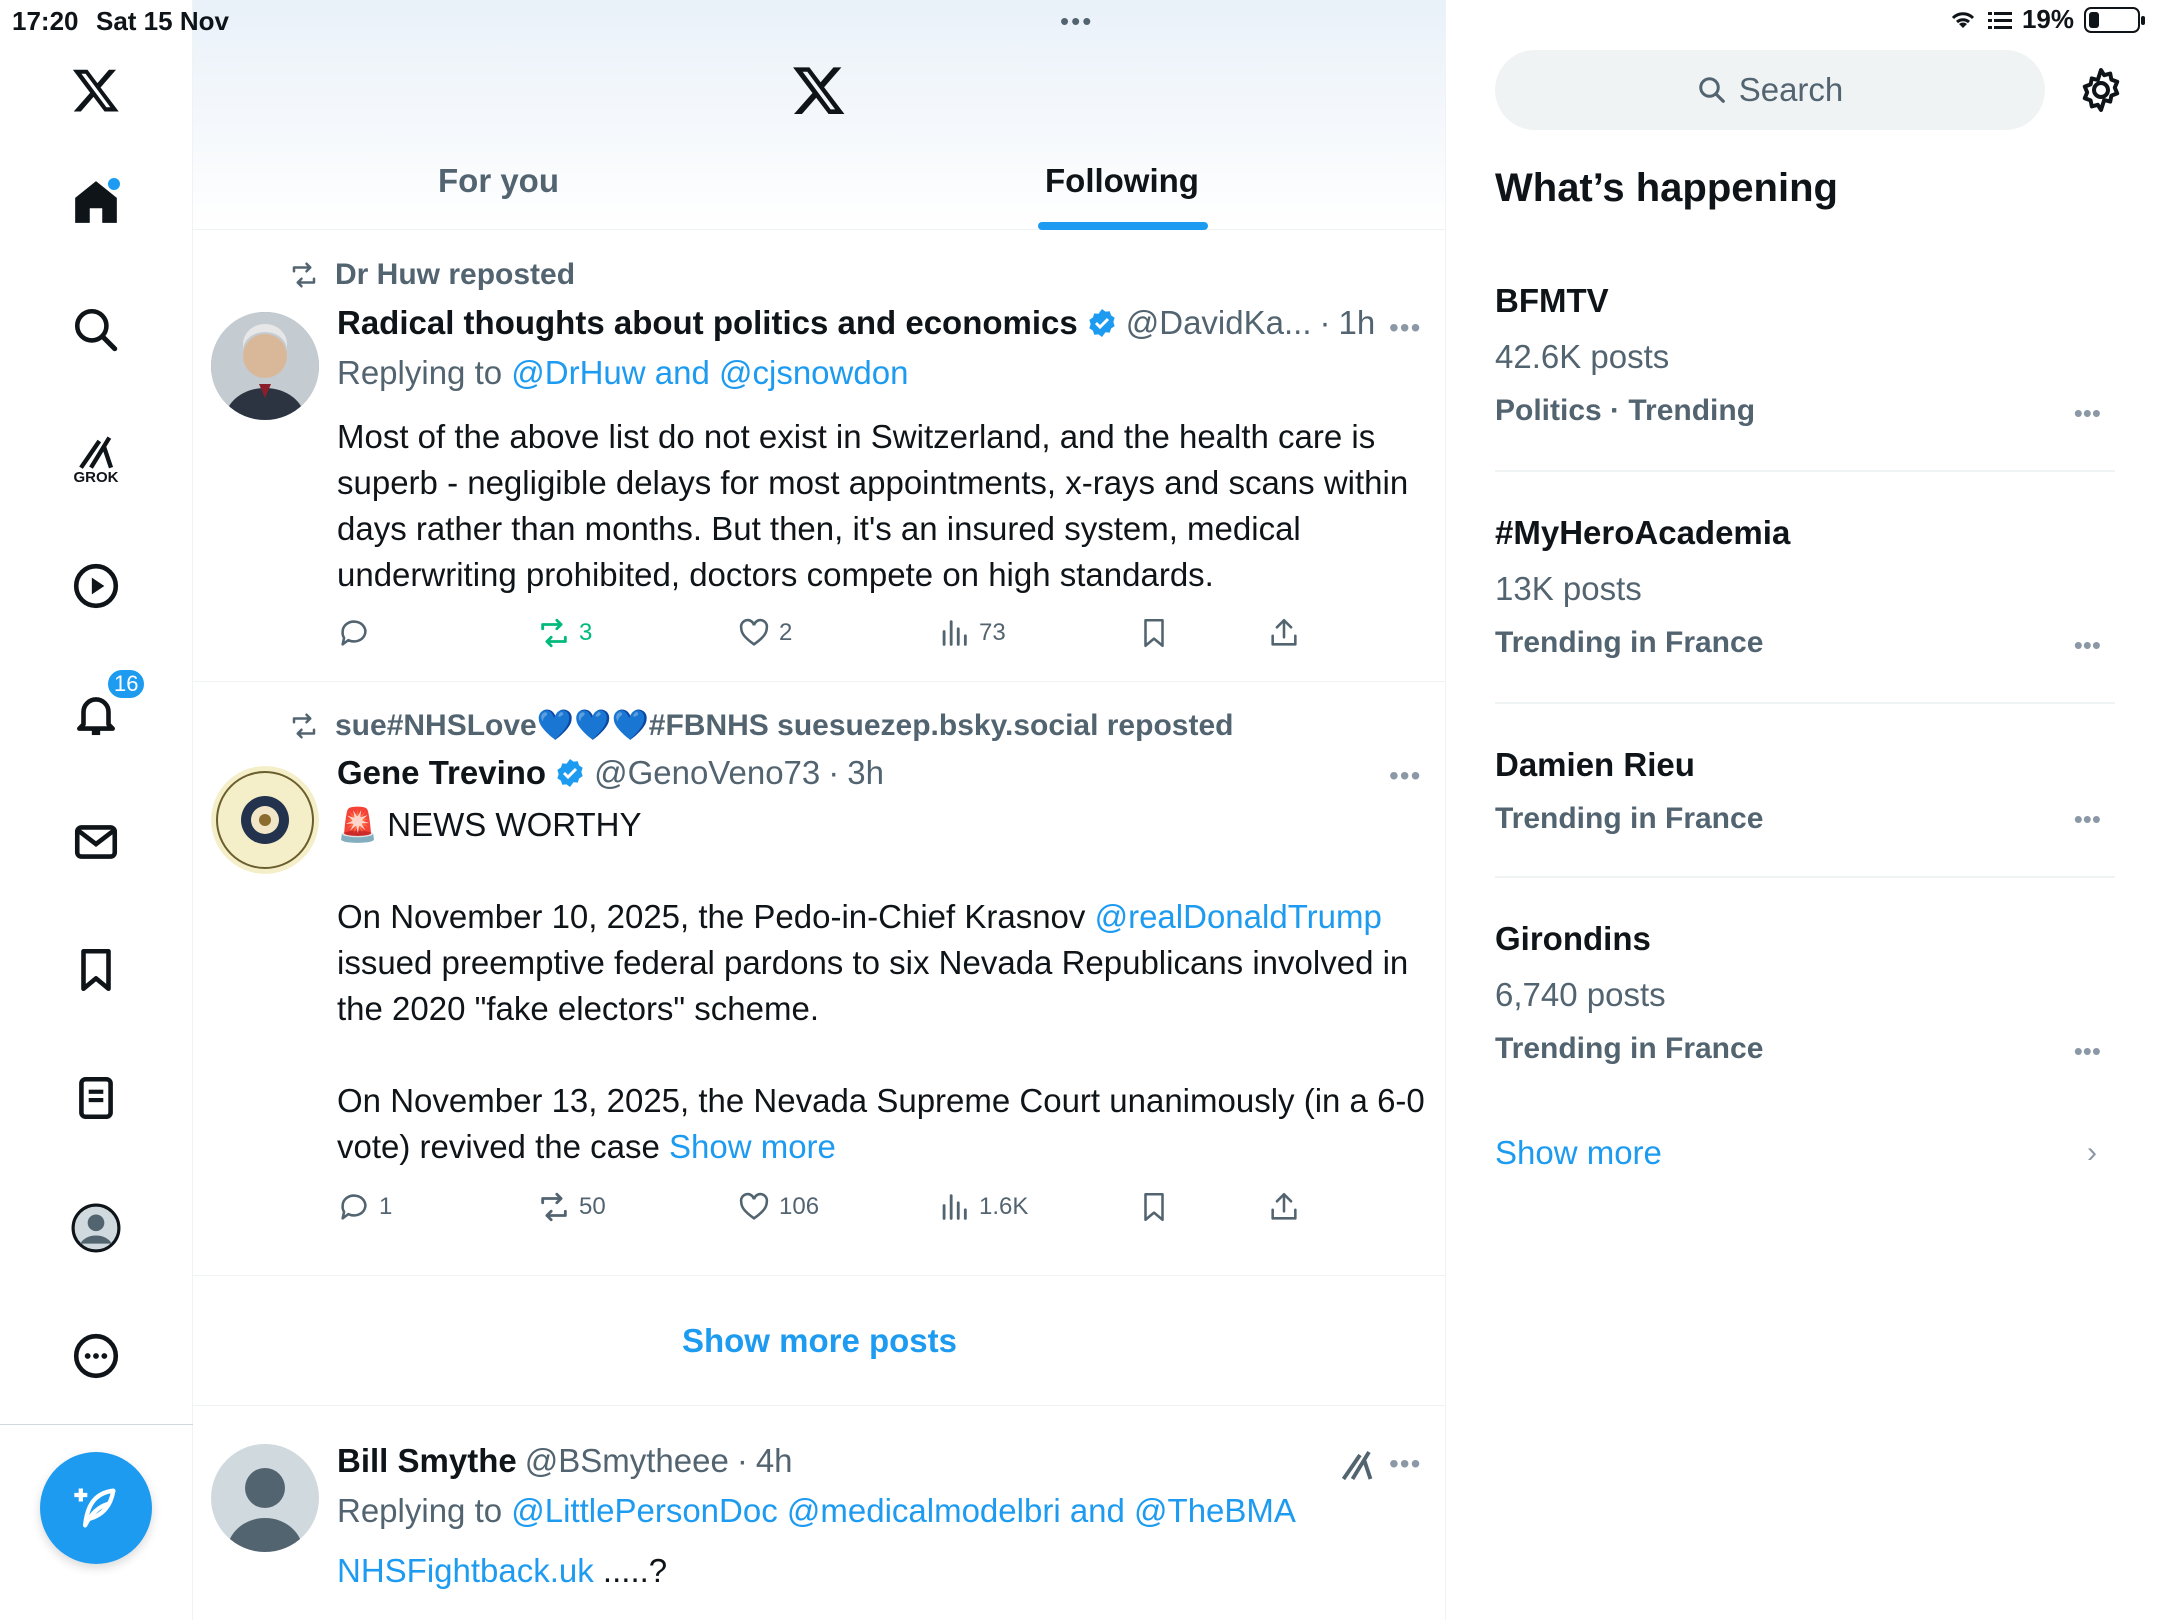 This screenshot has height=1620, width=2160. What do you see at coordinates (1568, 588) in the screenshot?
I see `trend-post-count: 13K posts` at bounding box center [1568, 588].